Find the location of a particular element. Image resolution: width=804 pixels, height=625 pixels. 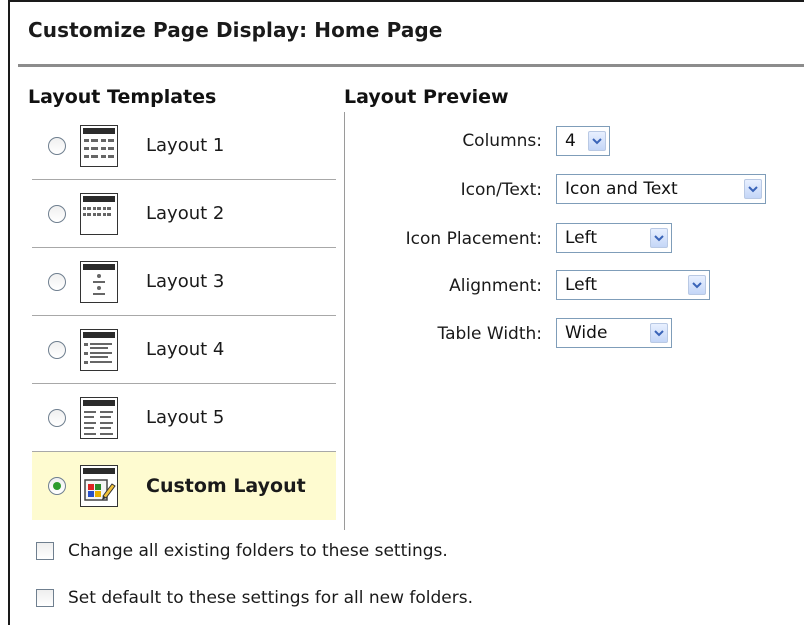

icon-text-label: Icon/Text: is located at coordinates (501, 190).